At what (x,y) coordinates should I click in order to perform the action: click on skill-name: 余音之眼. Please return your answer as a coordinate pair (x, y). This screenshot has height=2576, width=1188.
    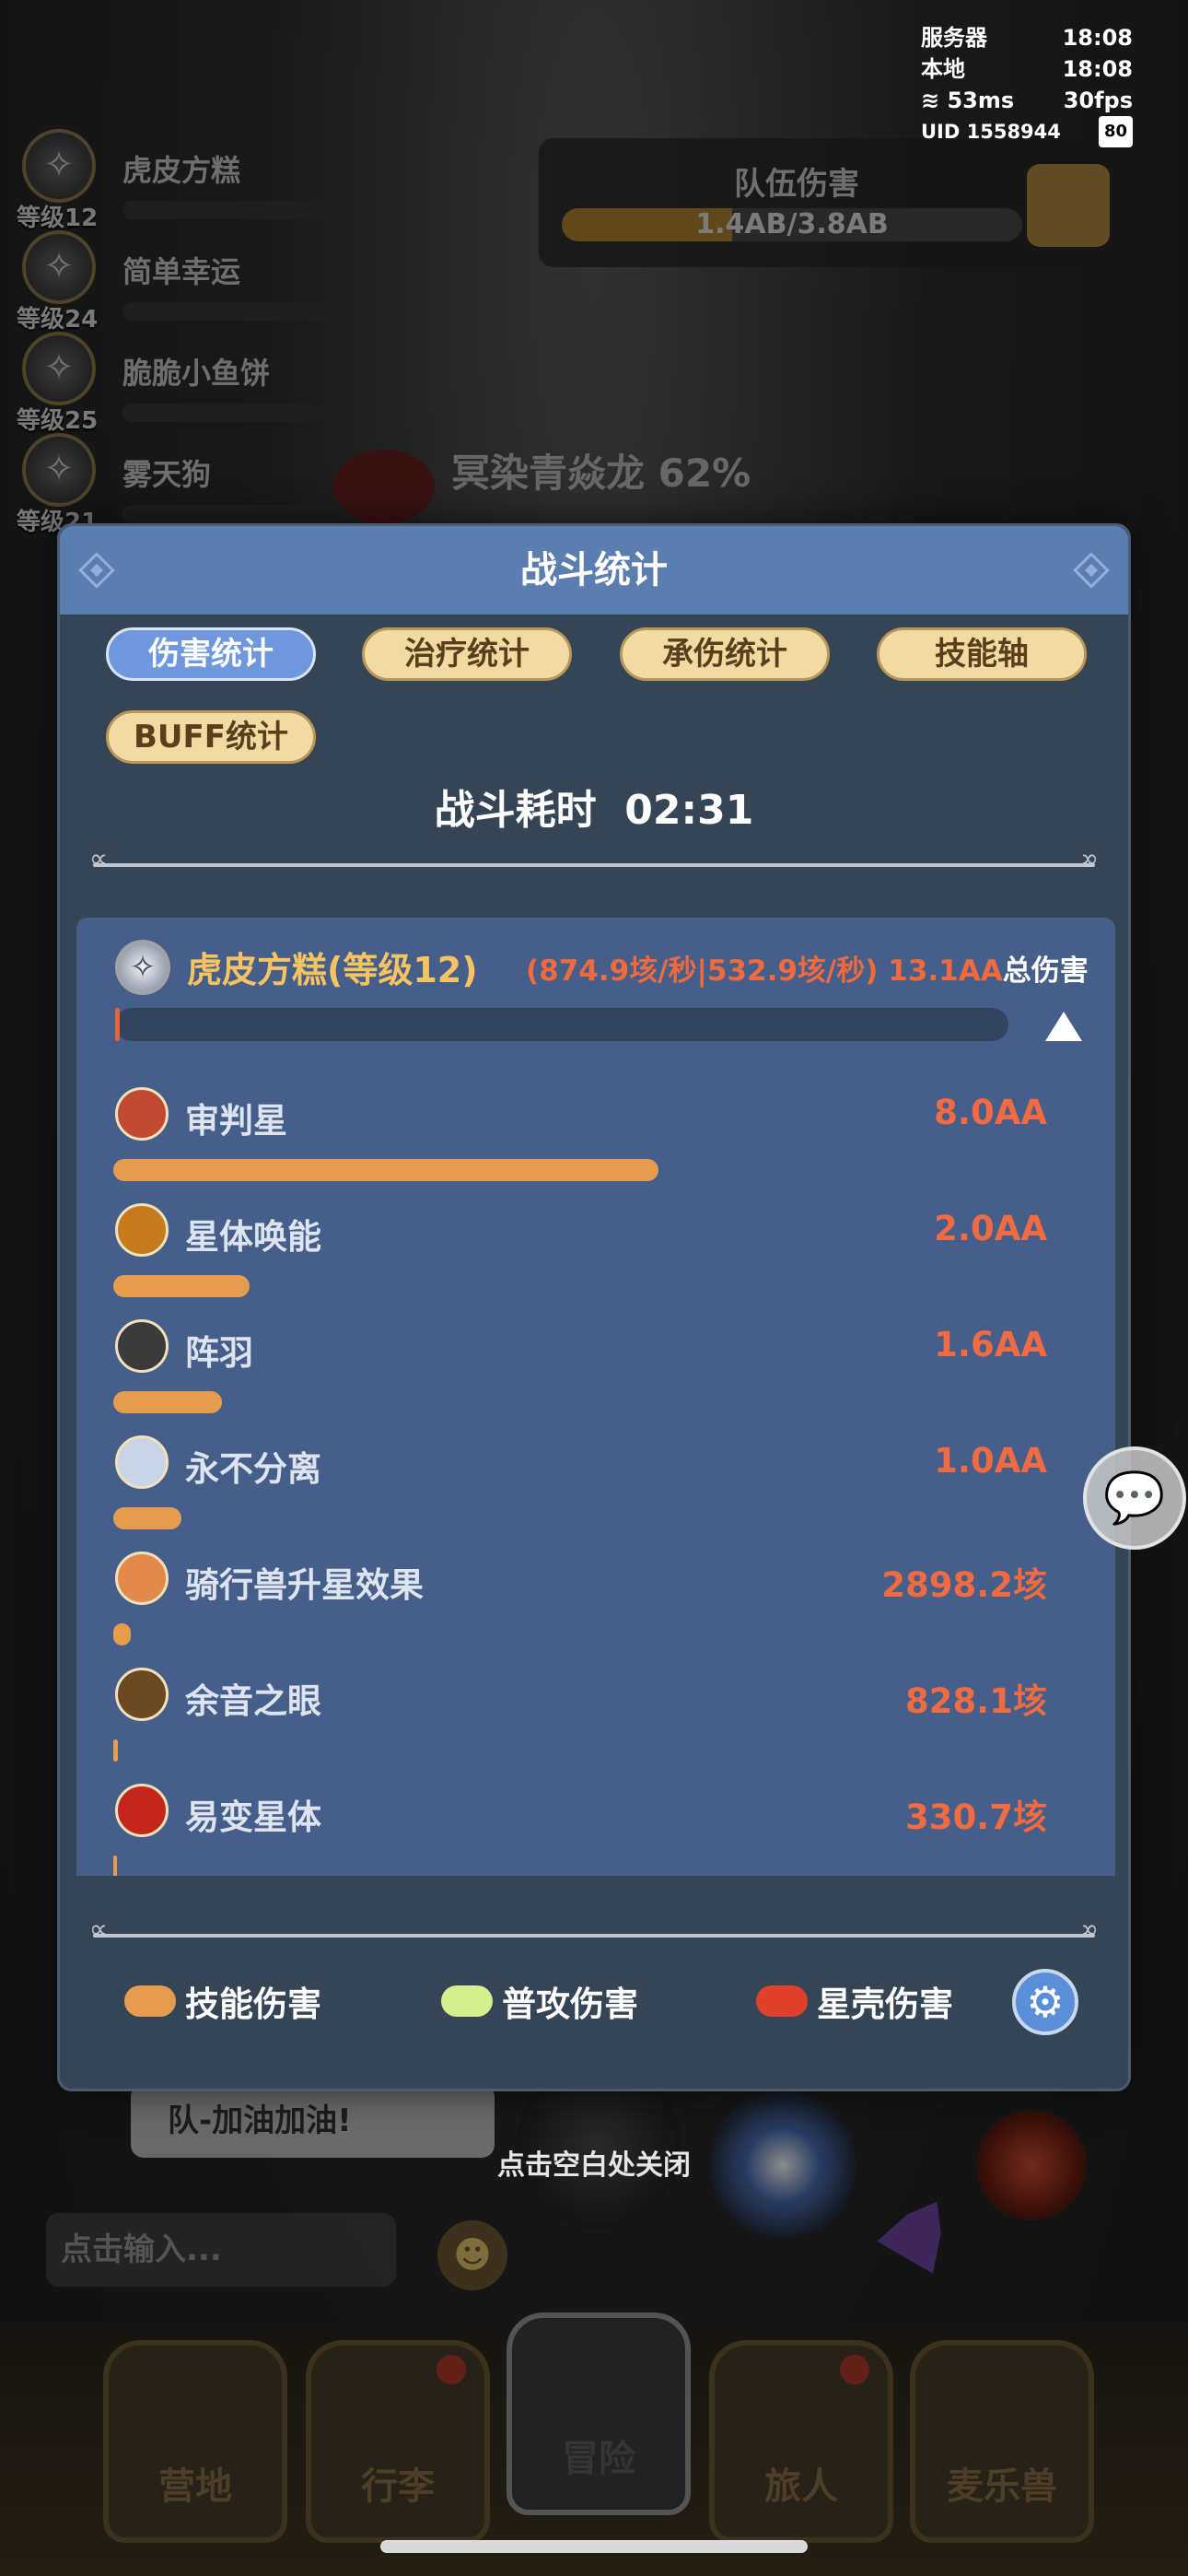
    Looking at the image, I should click on (253, 1701).